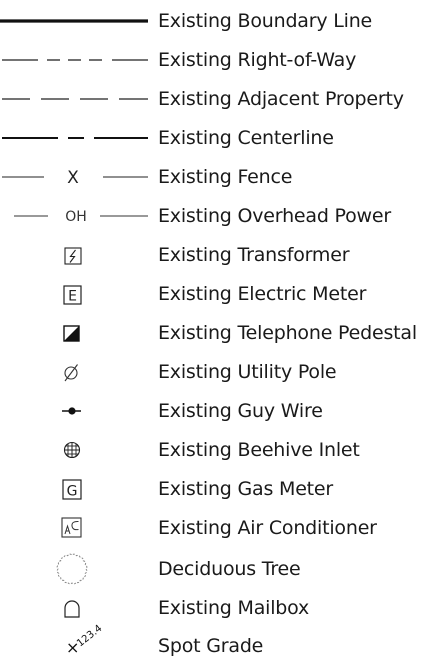 This screenshot has width=432, height=662. What do you see at coordinates (265, 21) in the screenshot?
I see `legend-label: Existing Boundary Line` at bounding box center [265, 21].